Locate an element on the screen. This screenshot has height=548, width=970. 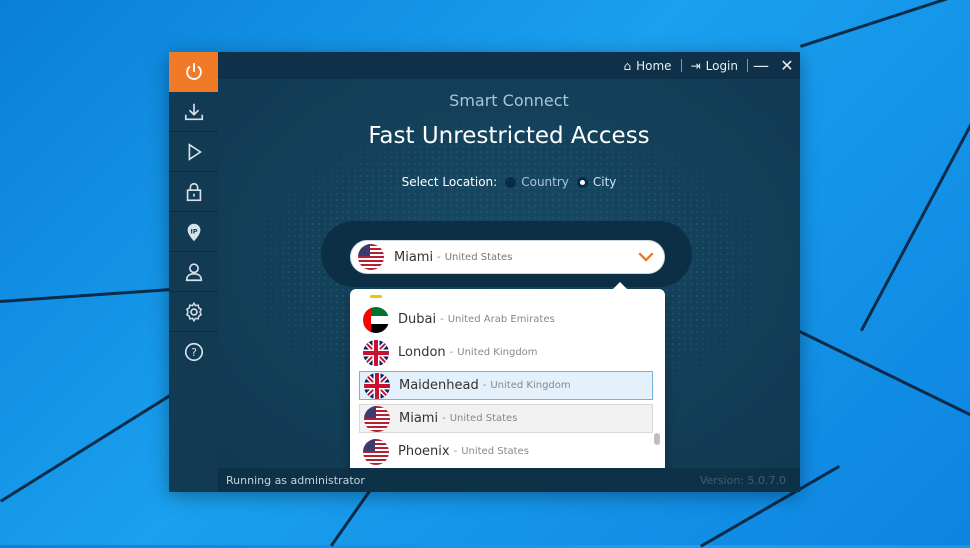
titlebar: ⌂ Home ⇥ Login — ✕ is located at coordinates (509, 65).